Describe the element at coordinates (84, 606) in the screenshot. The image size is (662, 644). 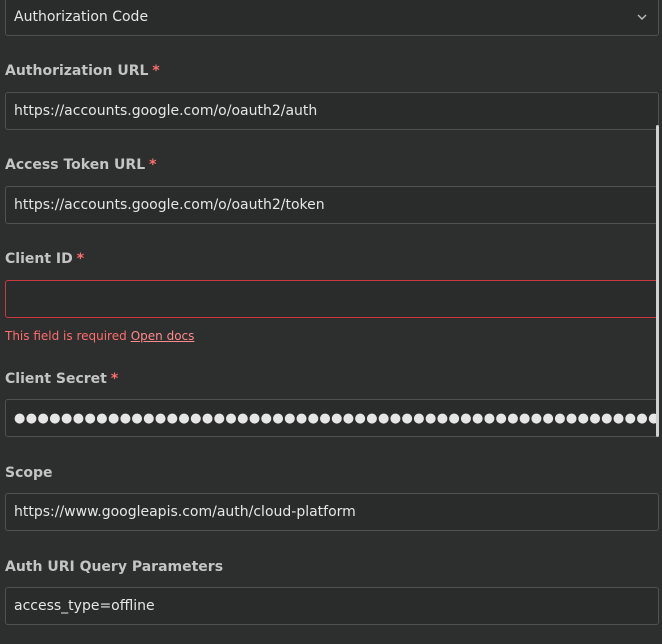
I see `auth-uri-query-parameters-value: access_type=offline` at that location.